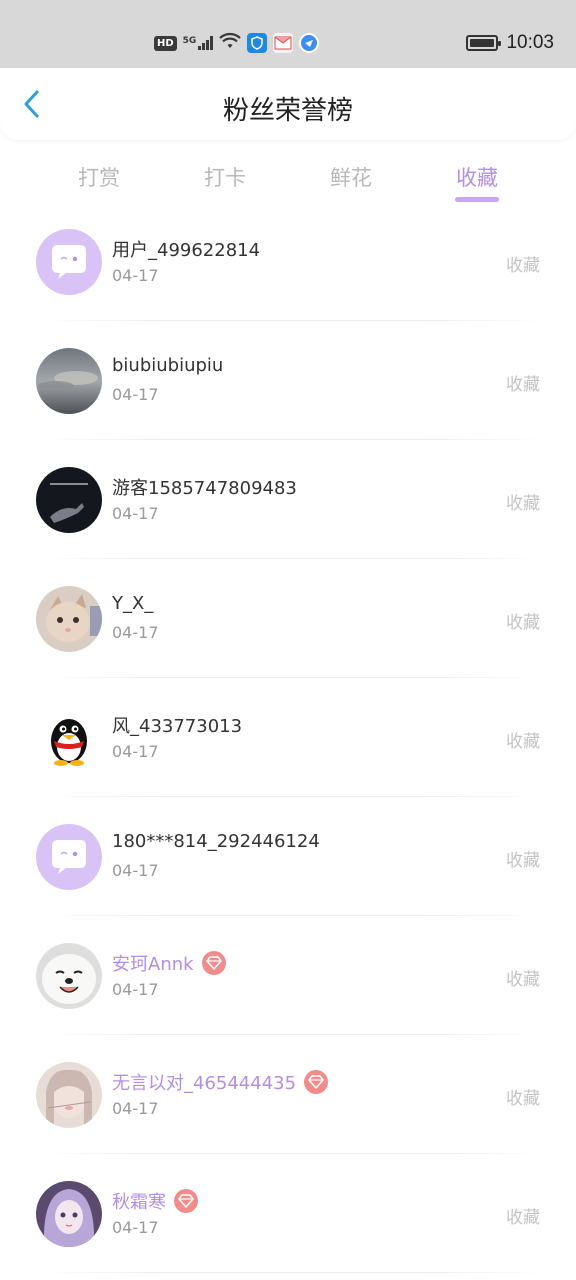  I want to click on fan-name-text: 180***814_292446124, so click(216, 841).